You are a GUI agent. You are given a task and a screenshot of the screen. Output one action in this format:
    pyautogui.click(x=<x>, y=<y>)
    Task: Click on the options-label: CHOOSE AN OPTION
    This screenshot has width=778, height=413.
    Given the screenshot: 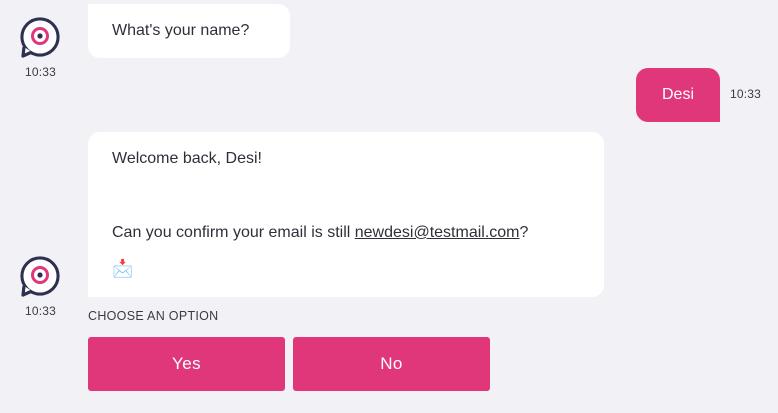 What is the action you would take?
    pyautogui.click(x=153, y=316)
    